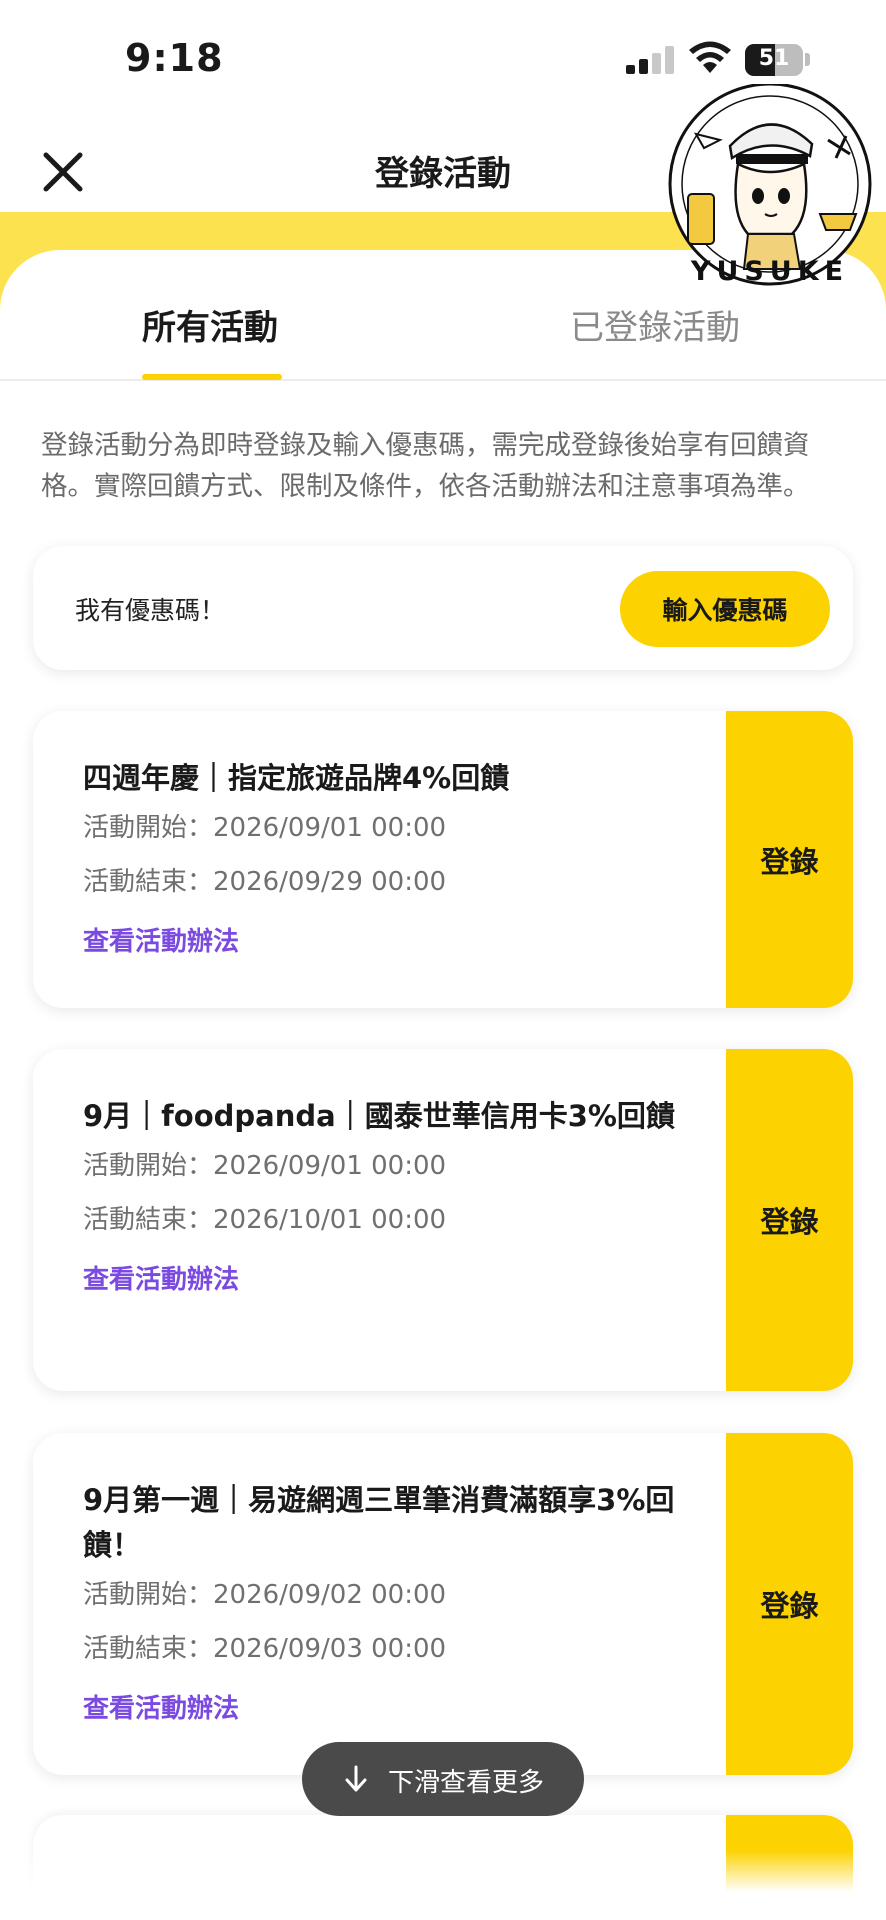 The height and width of the screenshot is (1920, 886). Describe the element at coordinates (265, 1595) in the screenshot. I see `activity-start: 活動開始：2026/09/02 00:00` at that location.